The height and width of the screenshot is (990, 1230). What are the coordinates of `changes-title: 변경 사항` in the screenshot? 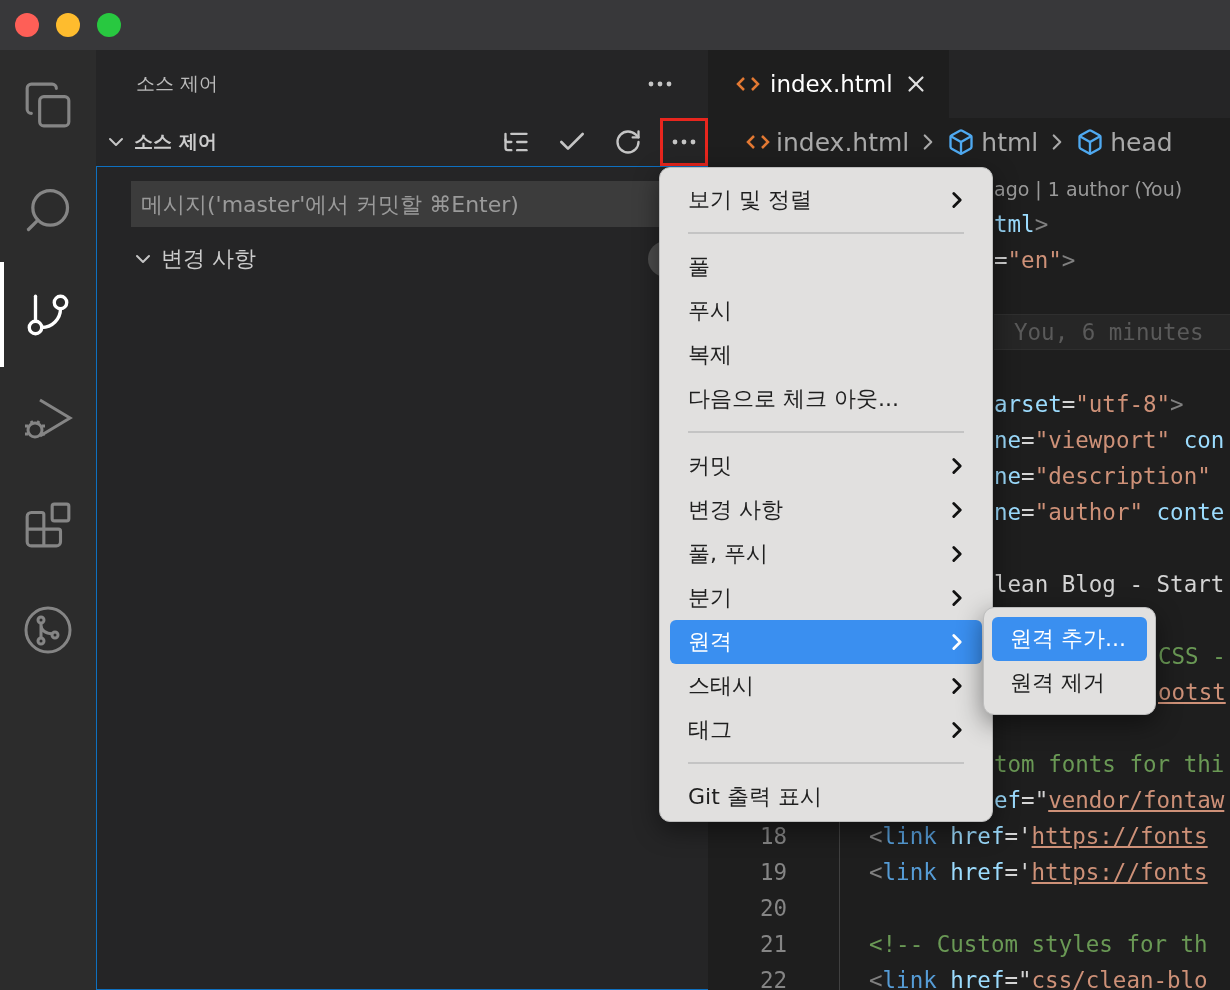 It's located at (404, 259).